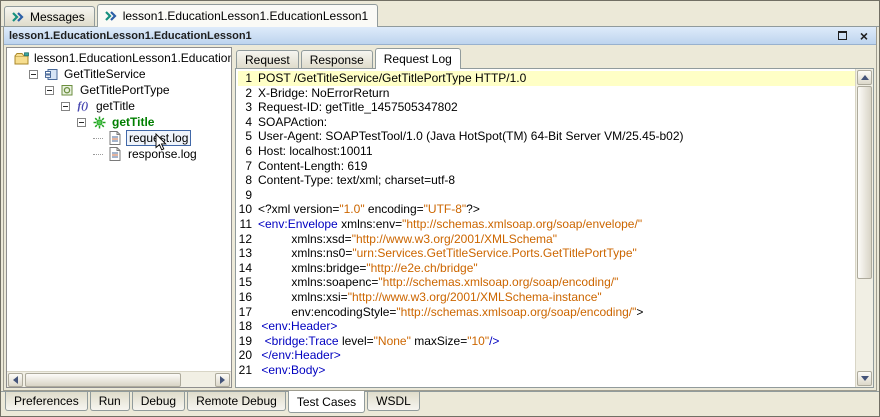  I want to click on line-number: 3, so click(248, 107).